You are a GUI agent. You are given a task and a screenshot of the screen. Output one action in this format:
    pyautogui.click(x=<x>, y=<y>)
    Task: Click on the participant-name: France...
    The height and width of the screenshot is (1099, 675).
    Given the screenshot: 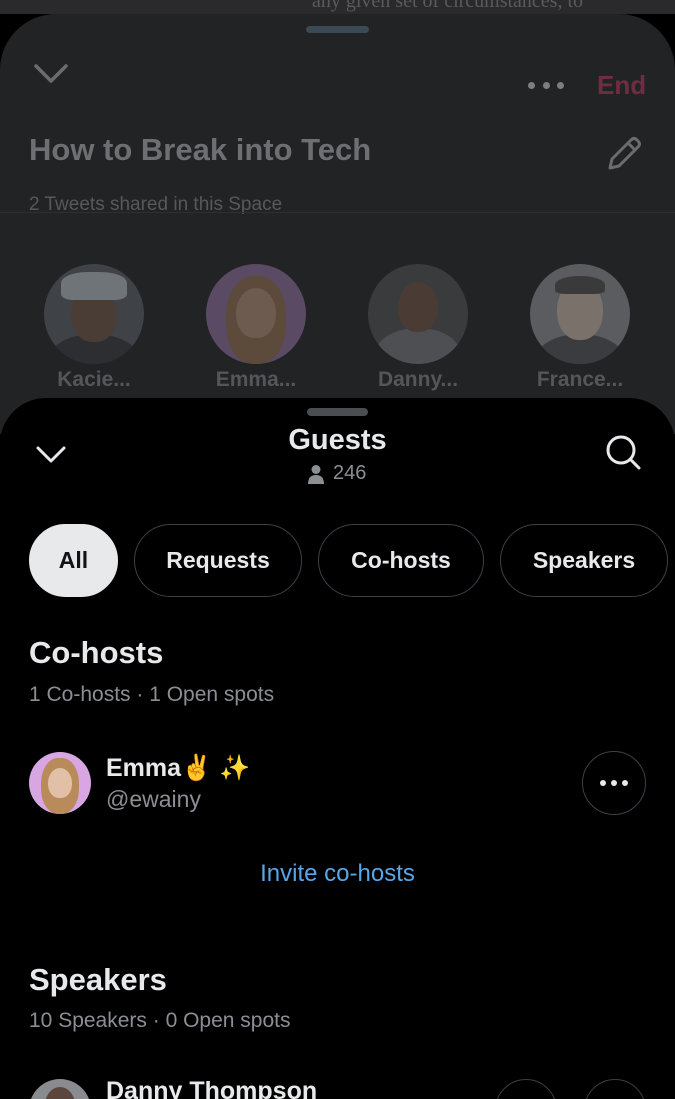 What is the action you would take?
    pyautogui.click(x=580, y=379)
    